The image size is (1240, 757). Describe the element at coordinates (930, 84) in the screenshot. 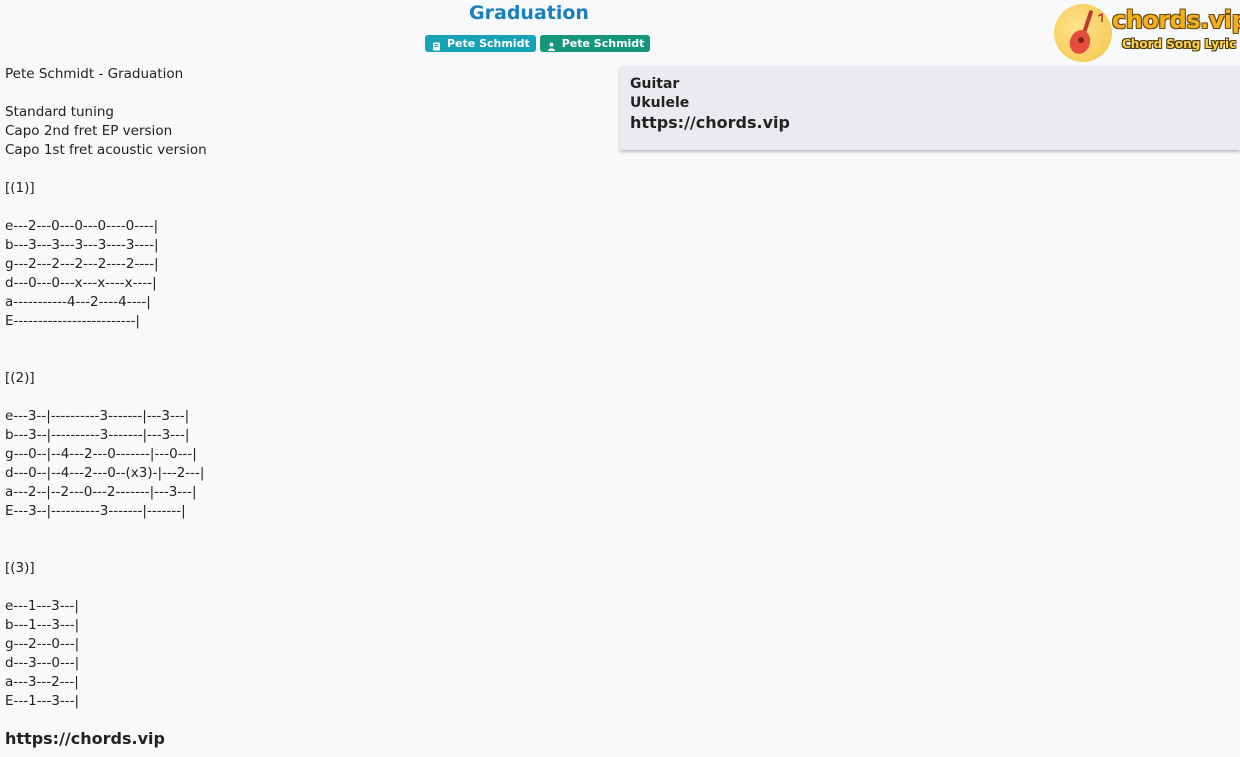

I see `instrument-guitar: Guitar` at that location.